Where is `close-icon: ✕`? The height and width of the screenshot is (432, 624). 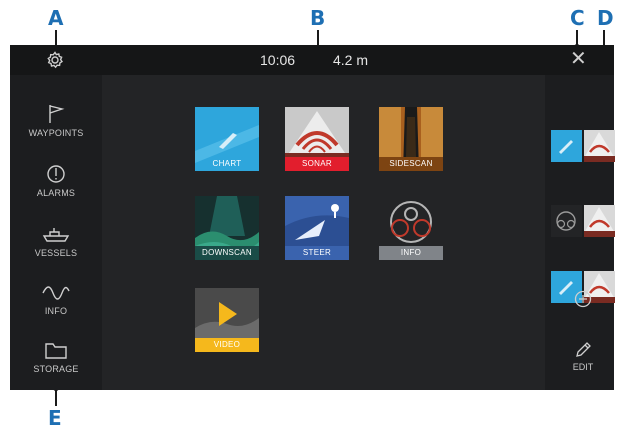
close-icon: ✕ is located at coordinates (578, 59).